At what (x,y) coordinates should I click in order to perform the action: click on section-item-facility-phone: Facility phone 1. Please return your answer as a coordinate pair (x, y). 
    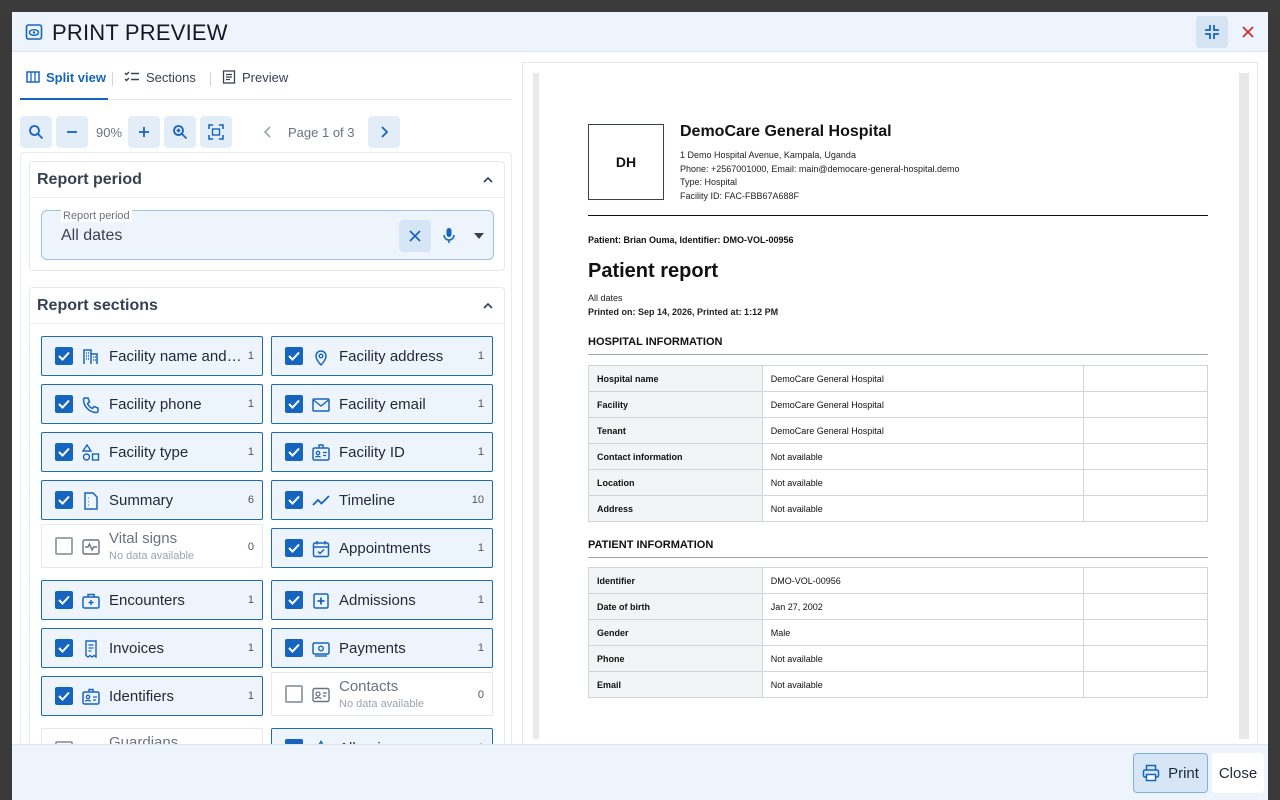
    Looking at the image, I should click on (152, 404).